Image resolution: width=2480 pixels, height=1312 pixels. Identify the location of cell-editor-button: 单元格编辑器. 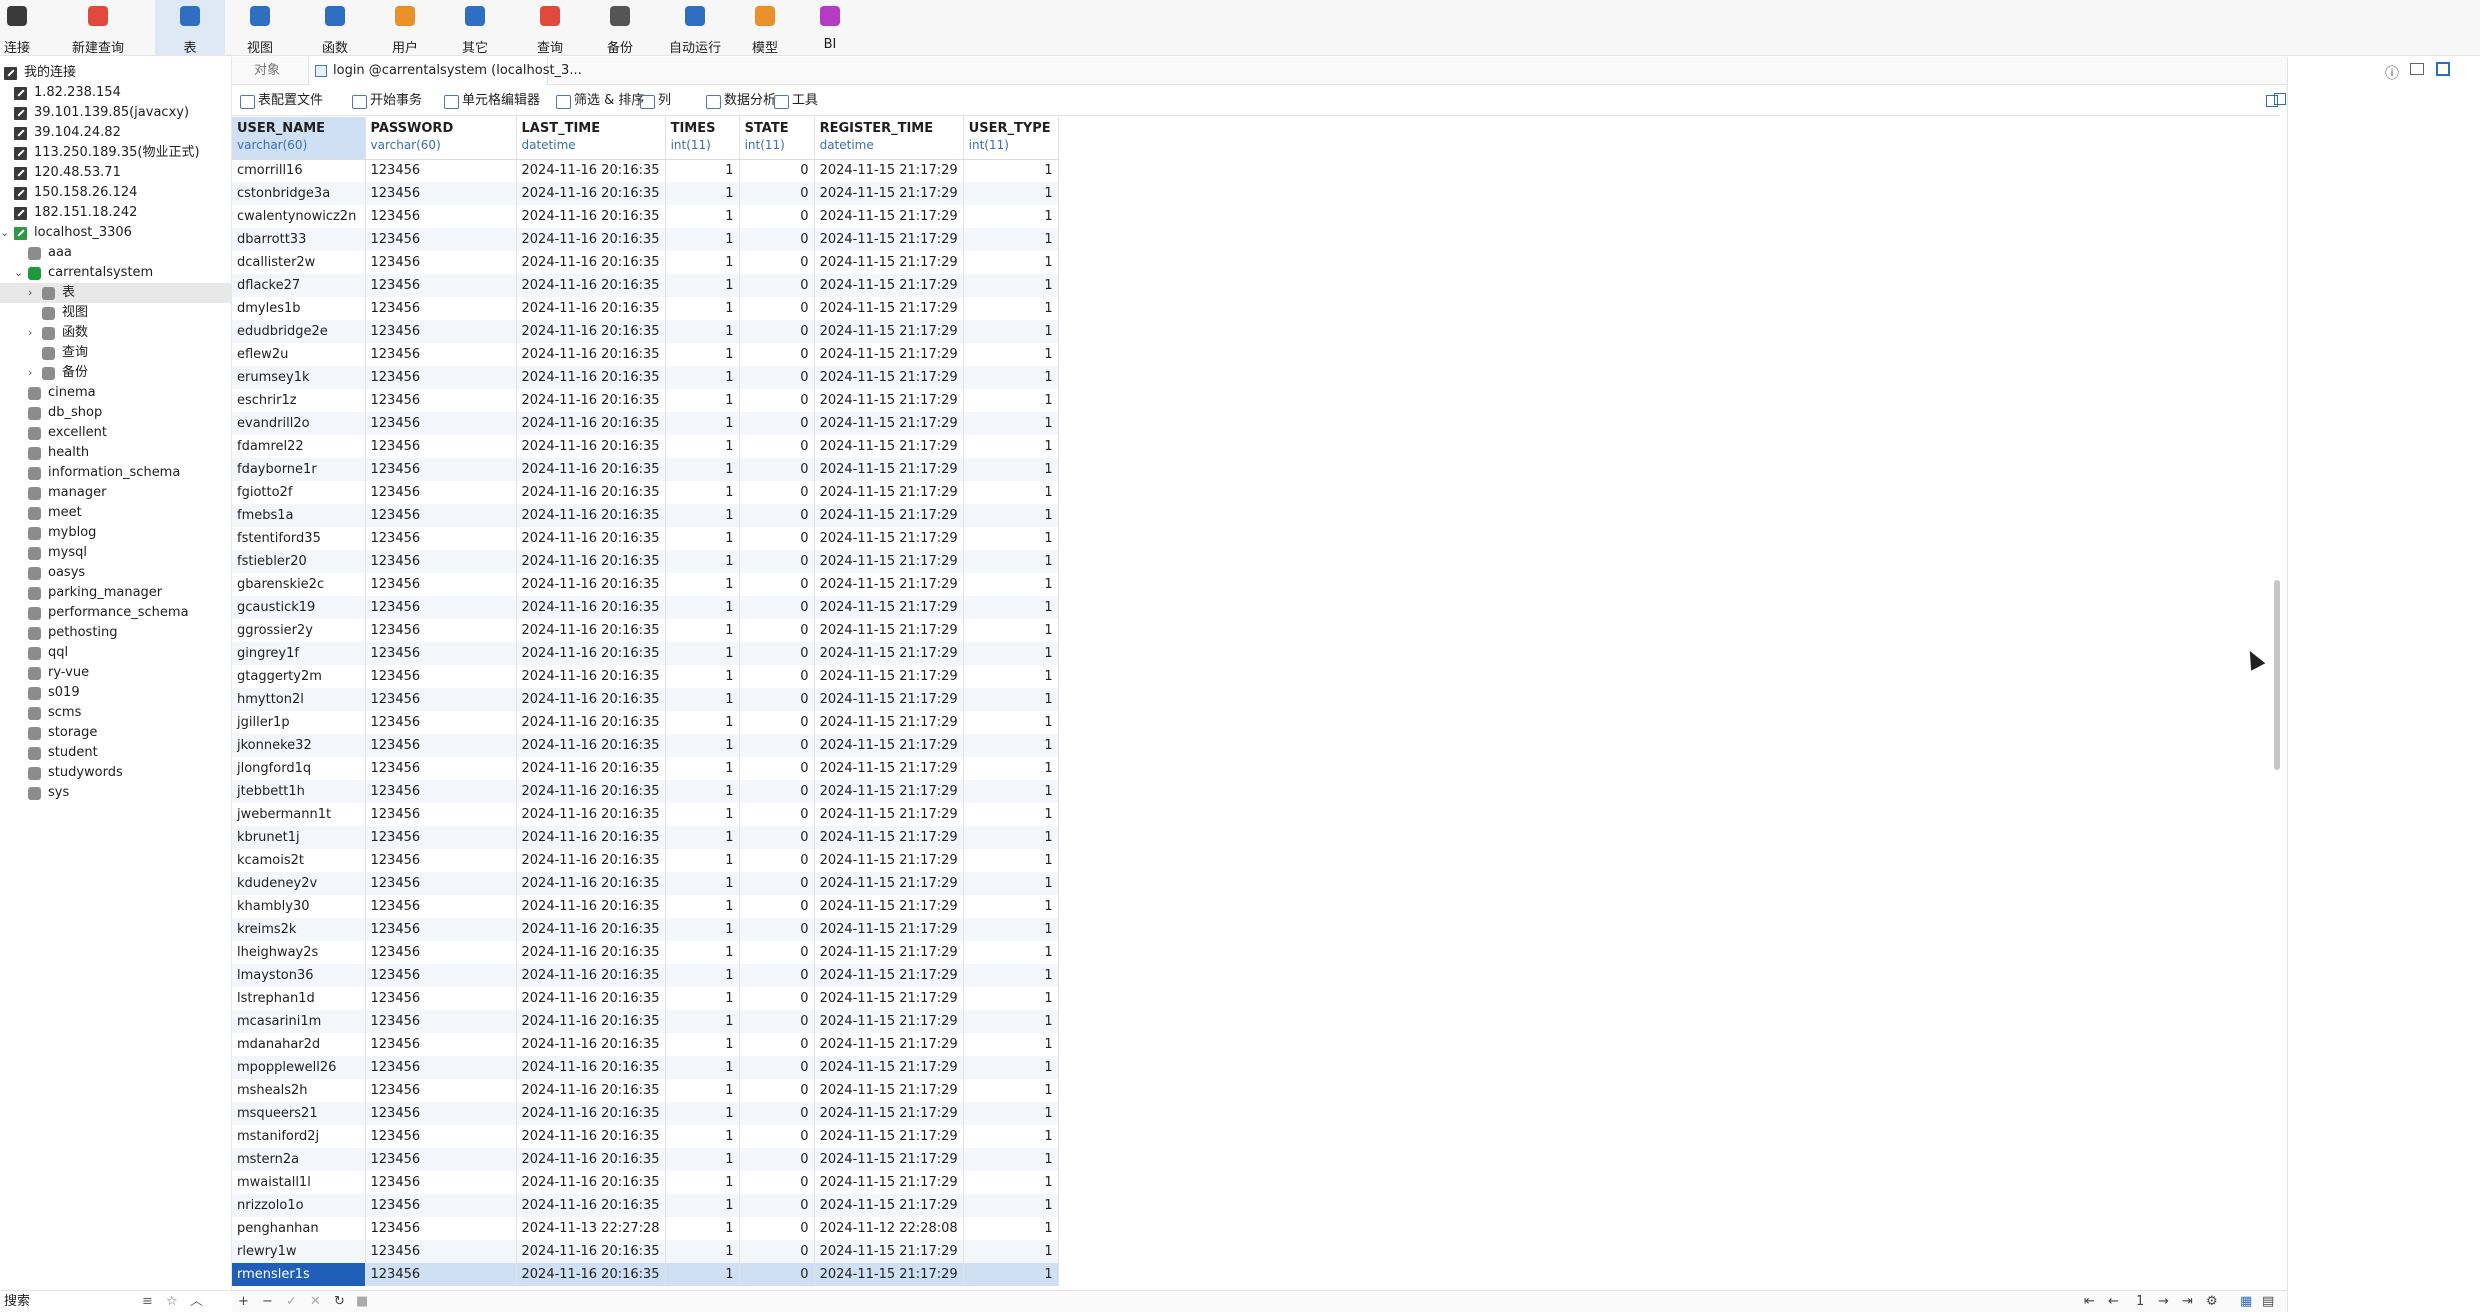
(491, 101).